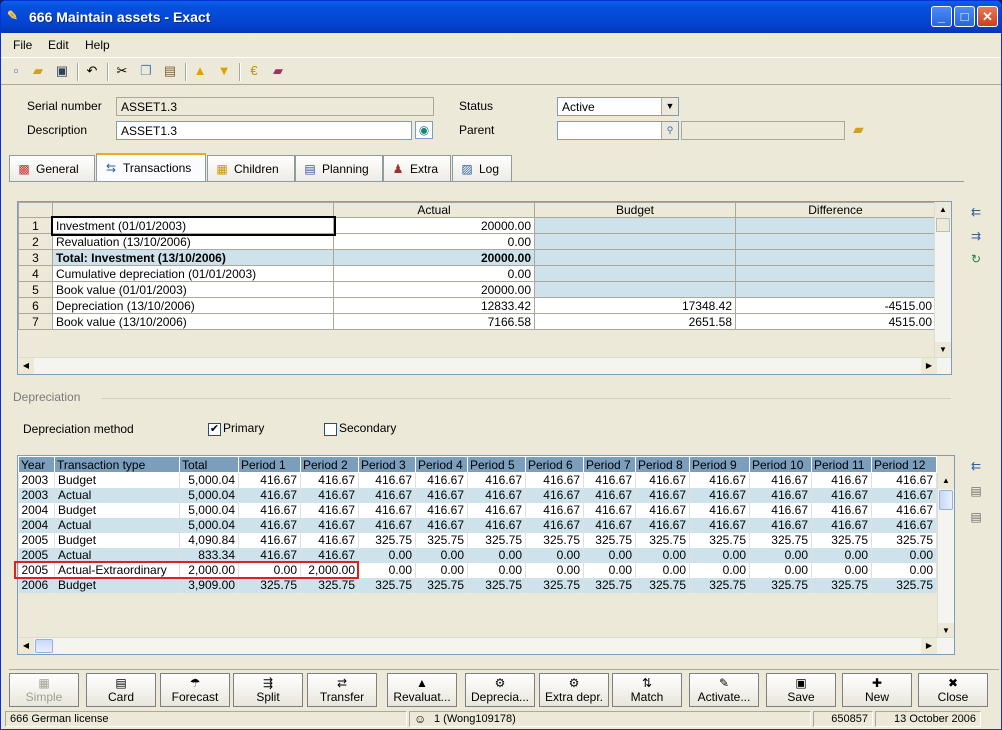 The width and height of the screenshot is (1002, 730). What do you see at coordinates (193, 257) in the screenshot?
I see `row-label: Total: Investment (13/10/2006)` at bounding box center [193, 257].